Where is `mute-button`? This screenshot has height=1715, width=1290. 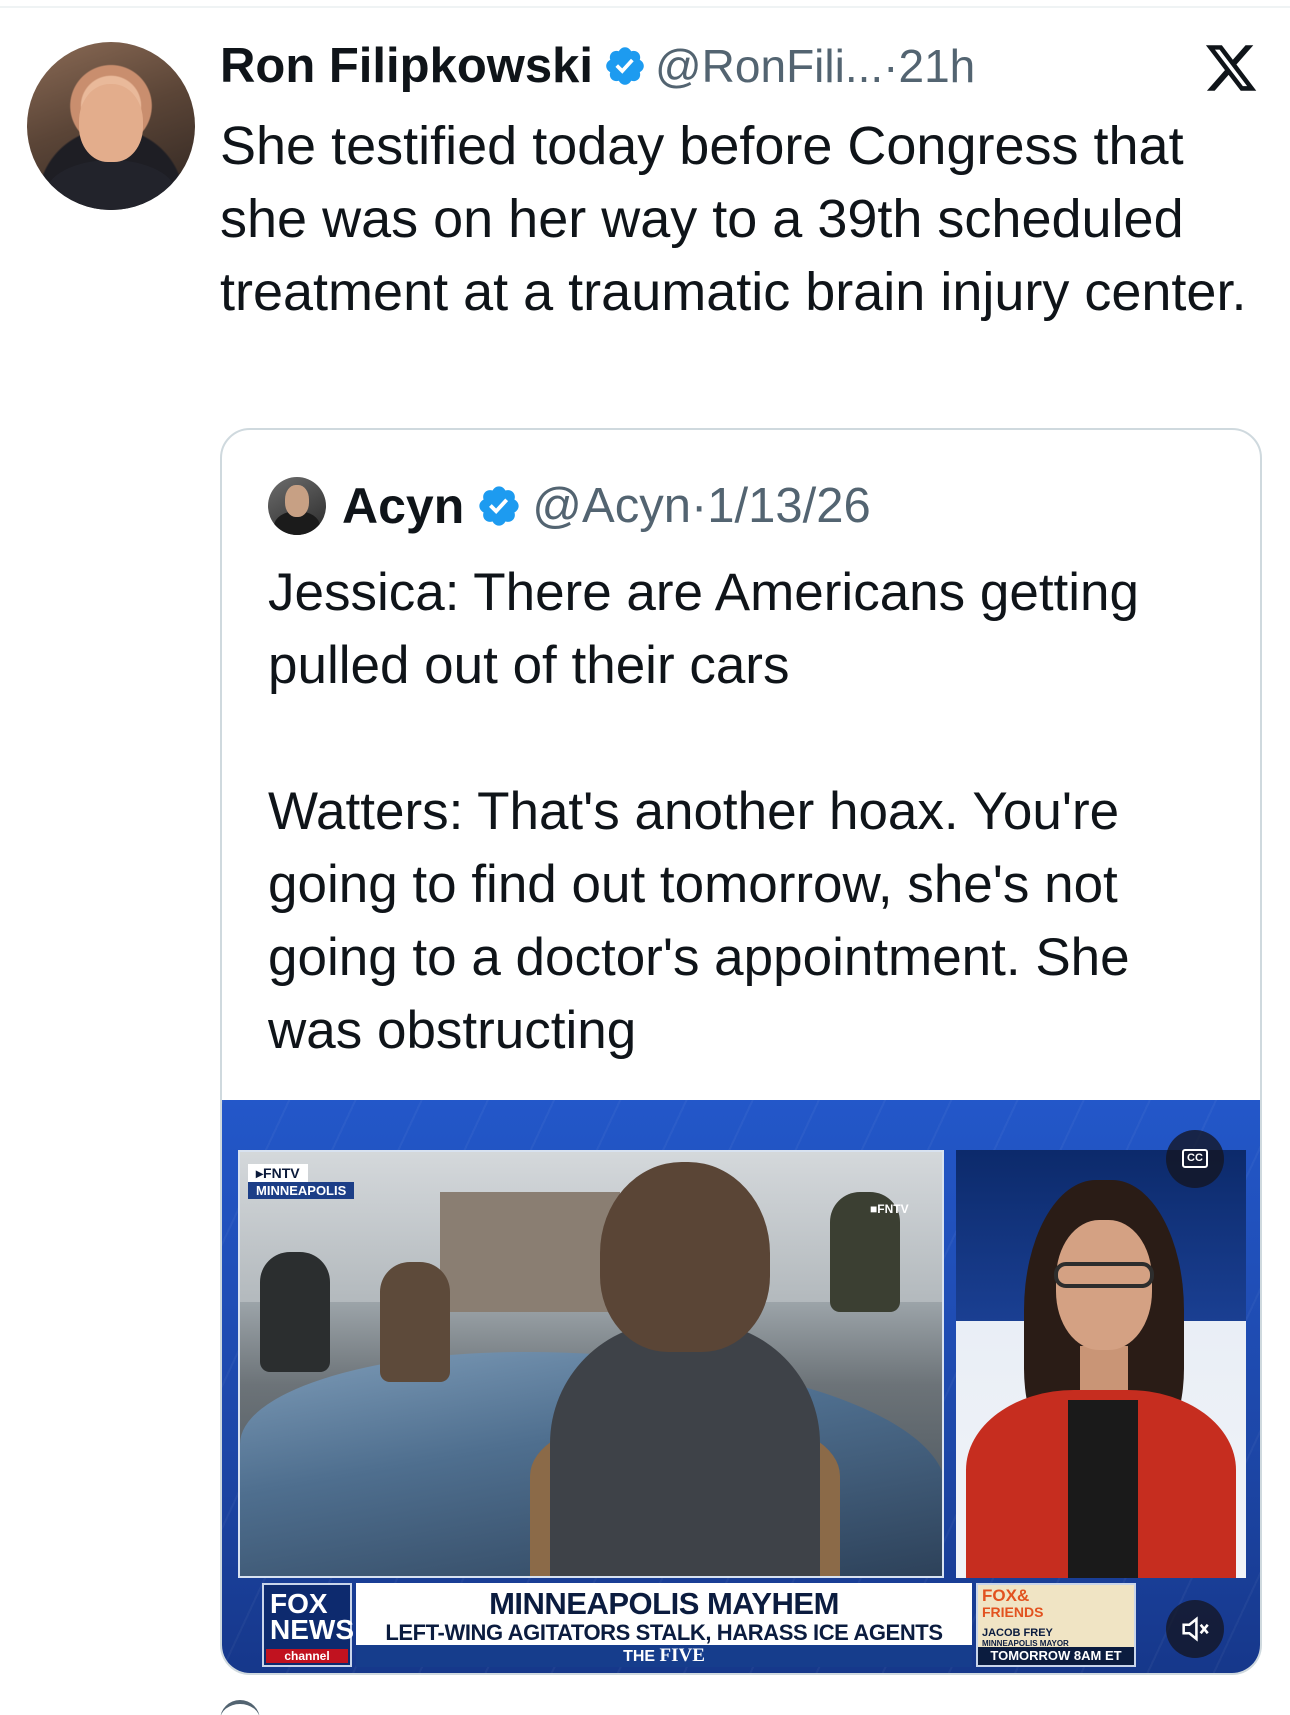
mute-button is located at coordinates (1195, 1629).